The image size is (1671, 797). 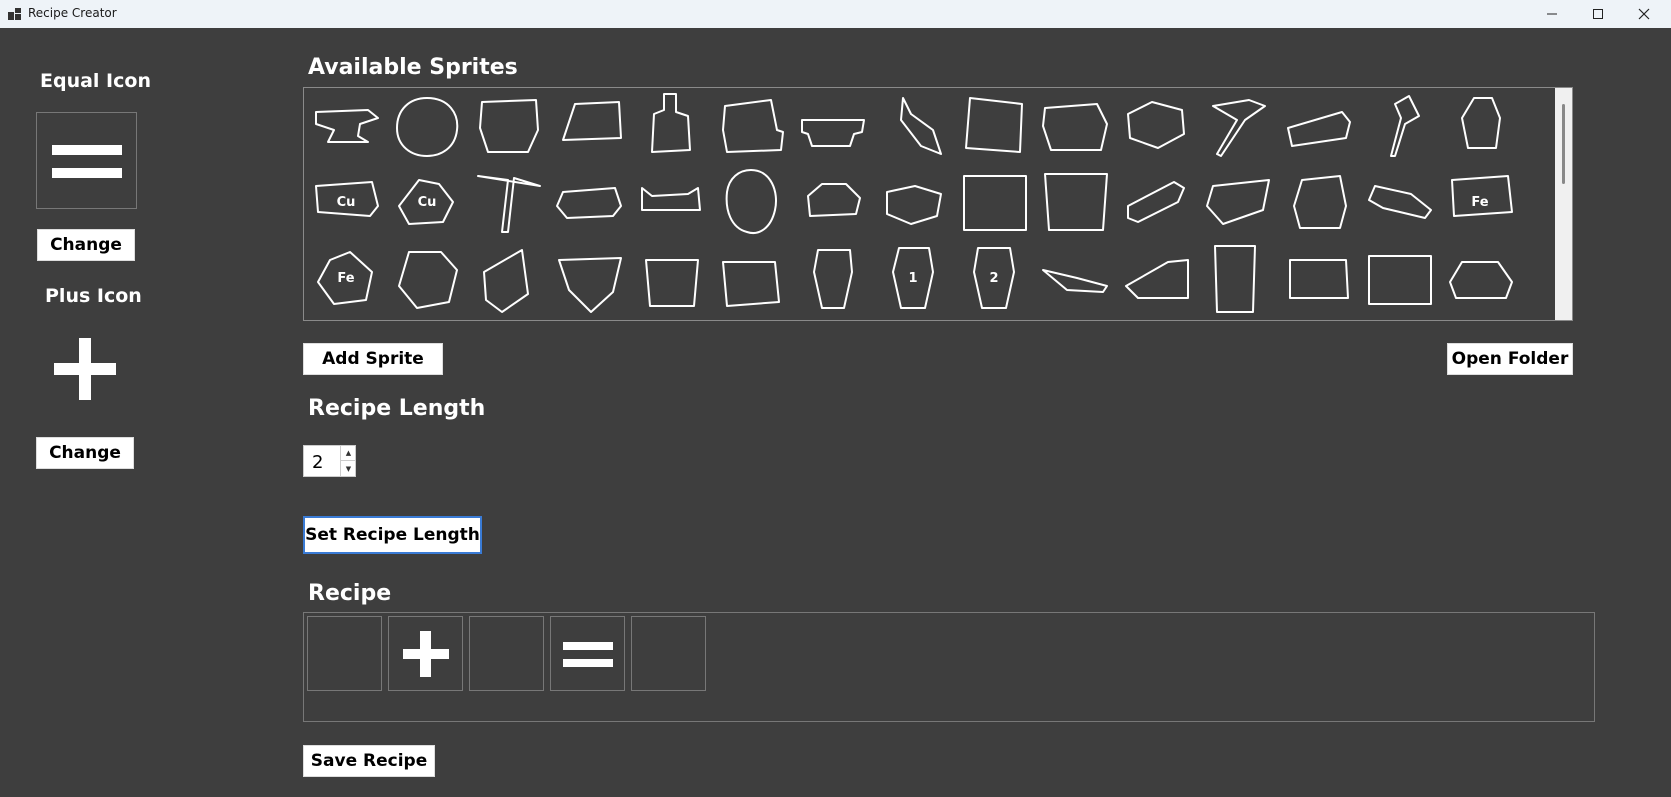 I want to click on ore-chunk-icon, so click(x=1318, y=202).